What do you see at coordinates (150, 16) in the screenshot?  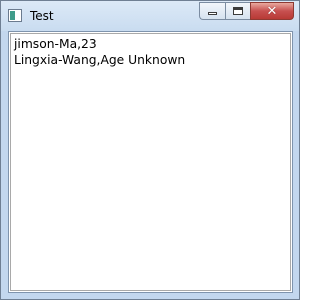 I see `title-bar: Test ✕` at bounding box center [150, 16].